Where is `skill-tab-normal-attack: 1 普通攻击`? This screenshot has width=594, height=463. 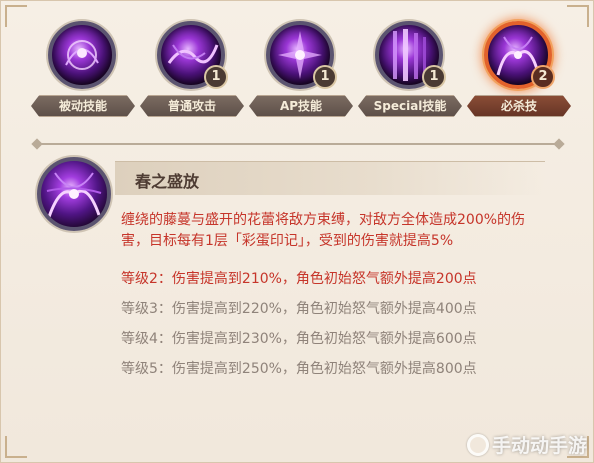 skill-tab-normal-attack: 1 普通攻击 is located at coordinates (192, 70).